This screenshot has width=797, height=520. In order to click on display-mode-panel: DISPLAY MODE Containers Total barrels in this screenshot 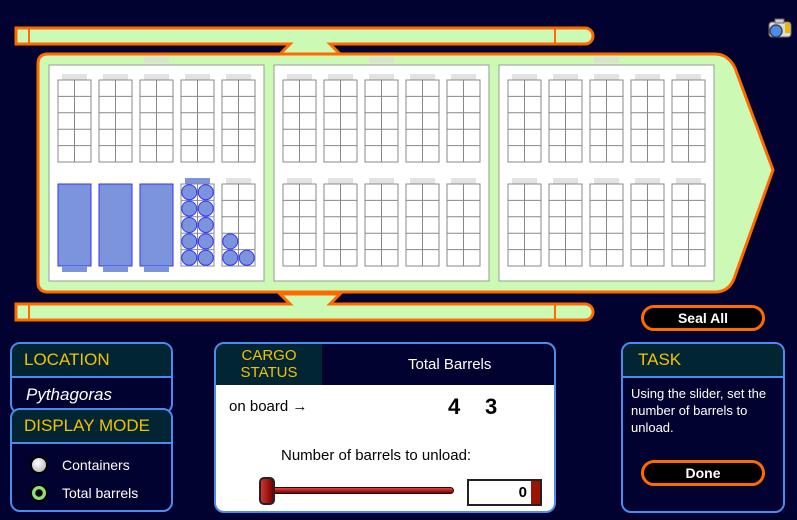, I will do `click(91, 460)`.